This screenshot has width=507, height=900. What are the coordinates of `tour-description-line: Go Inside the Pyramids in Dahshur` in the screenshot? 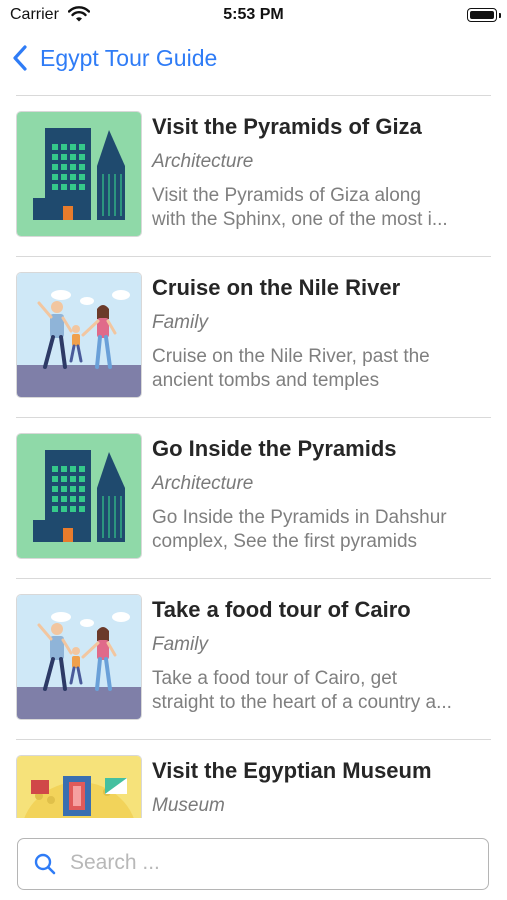 It's located at (299, 517).